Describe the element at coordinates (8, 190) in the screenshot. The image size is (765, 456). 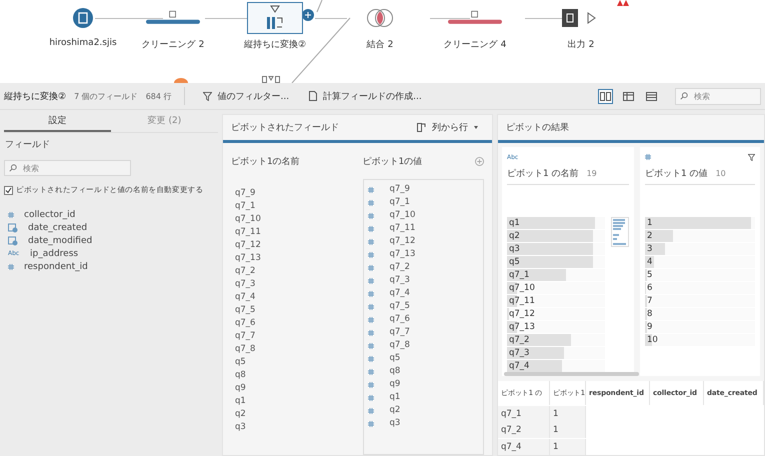
I see `checkbox` at that location.